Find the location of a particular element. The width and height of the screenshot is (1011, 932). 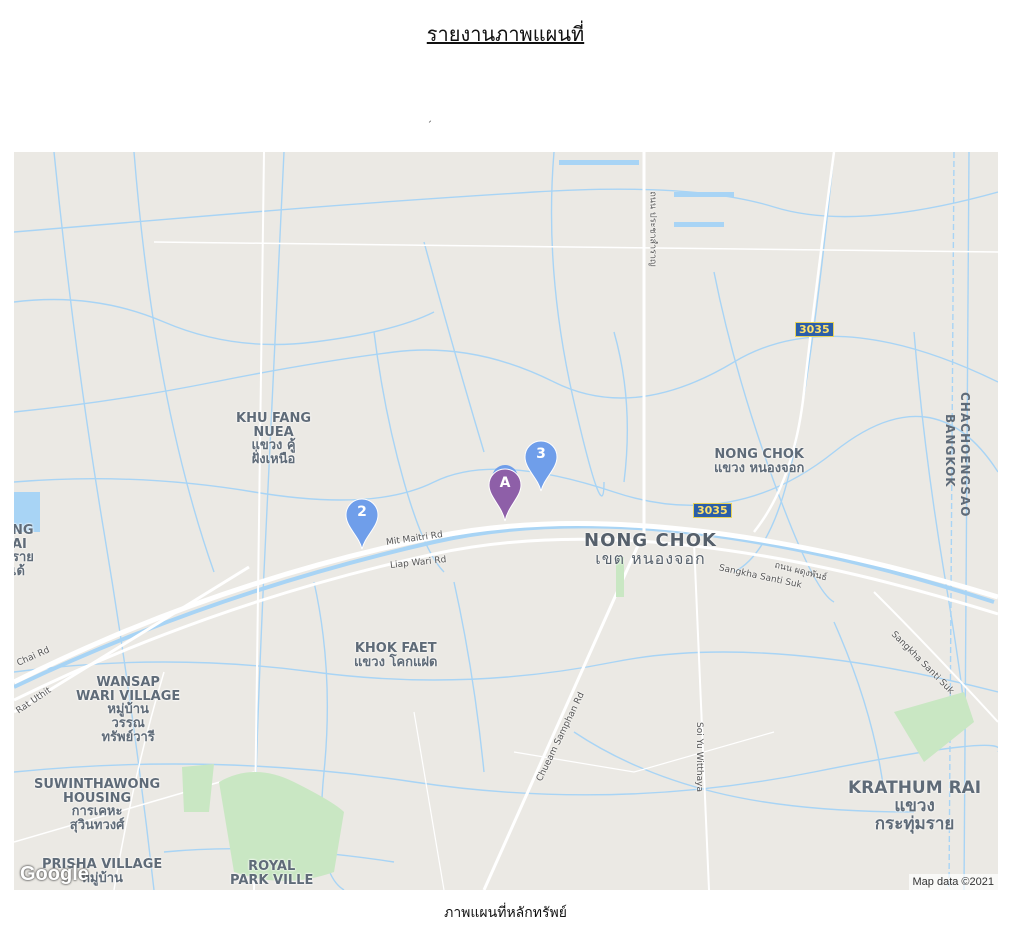

area-khu-fang-nuea: KHU FANG NUEA แขวง คู้ ฝั่งเหนือ is located at coordinates (274, 439).